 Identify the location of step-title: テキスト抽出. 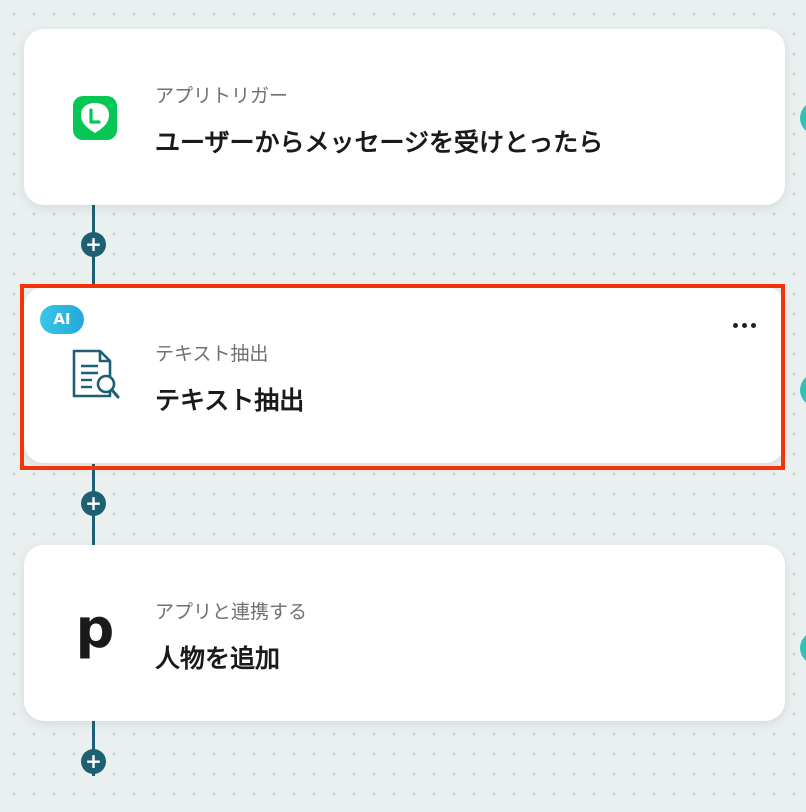
(230, 400).